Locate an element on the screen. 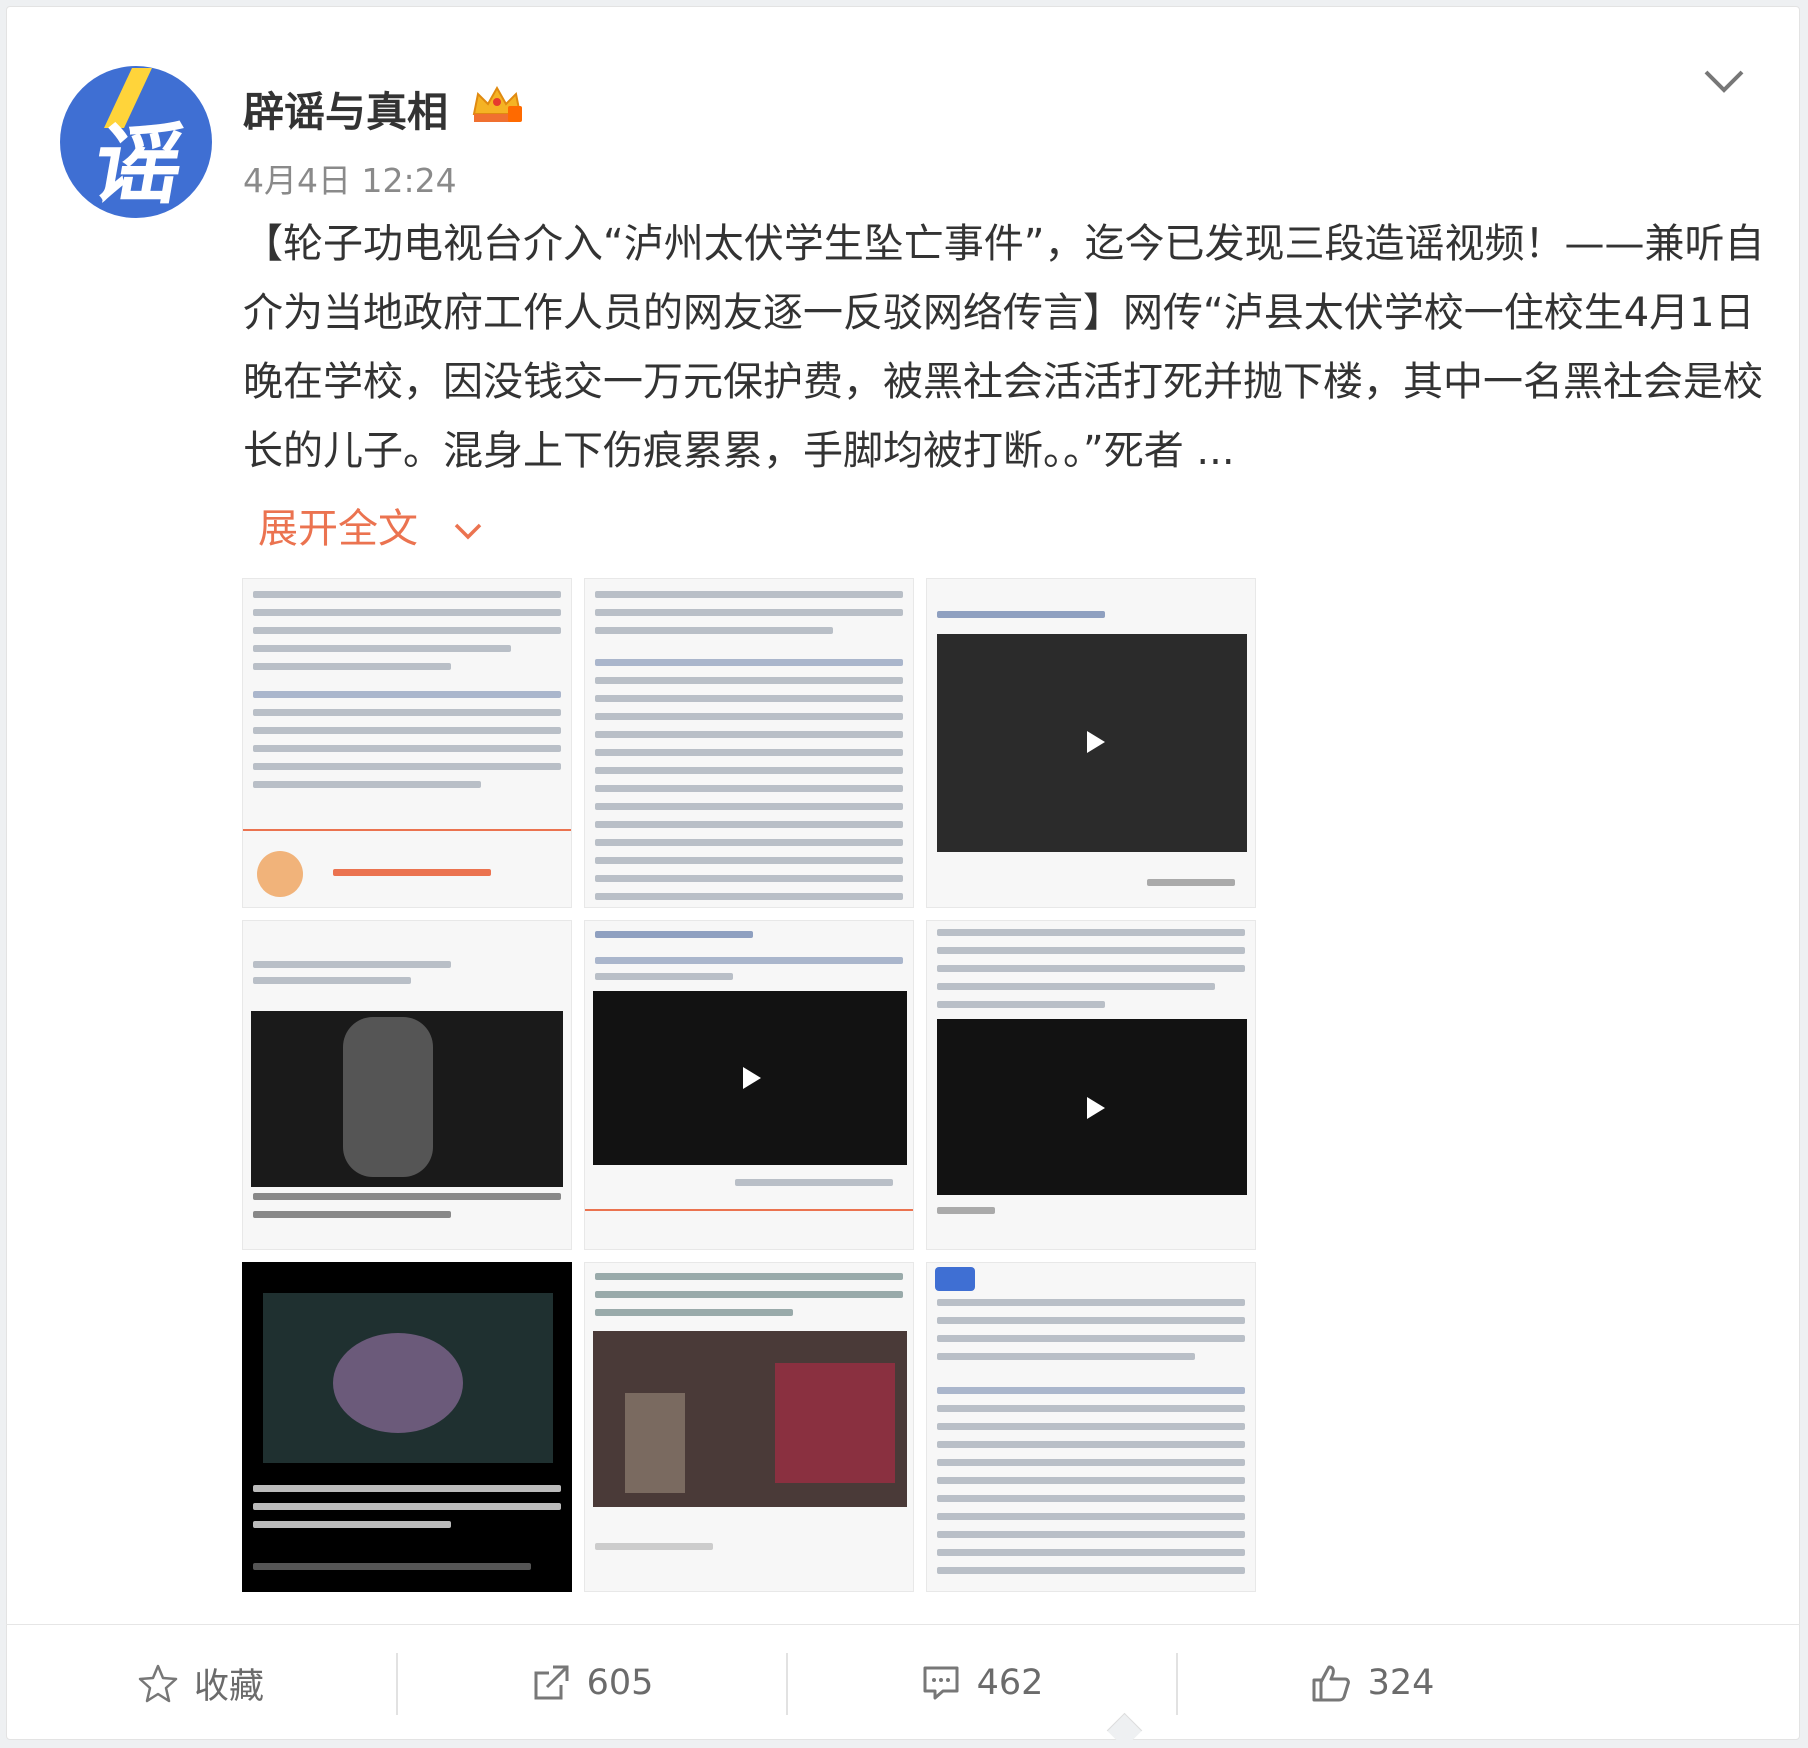 The height and width of the screenshot is (1748, 1808). like-count: 324 is located at coordinates (1401, 1683).